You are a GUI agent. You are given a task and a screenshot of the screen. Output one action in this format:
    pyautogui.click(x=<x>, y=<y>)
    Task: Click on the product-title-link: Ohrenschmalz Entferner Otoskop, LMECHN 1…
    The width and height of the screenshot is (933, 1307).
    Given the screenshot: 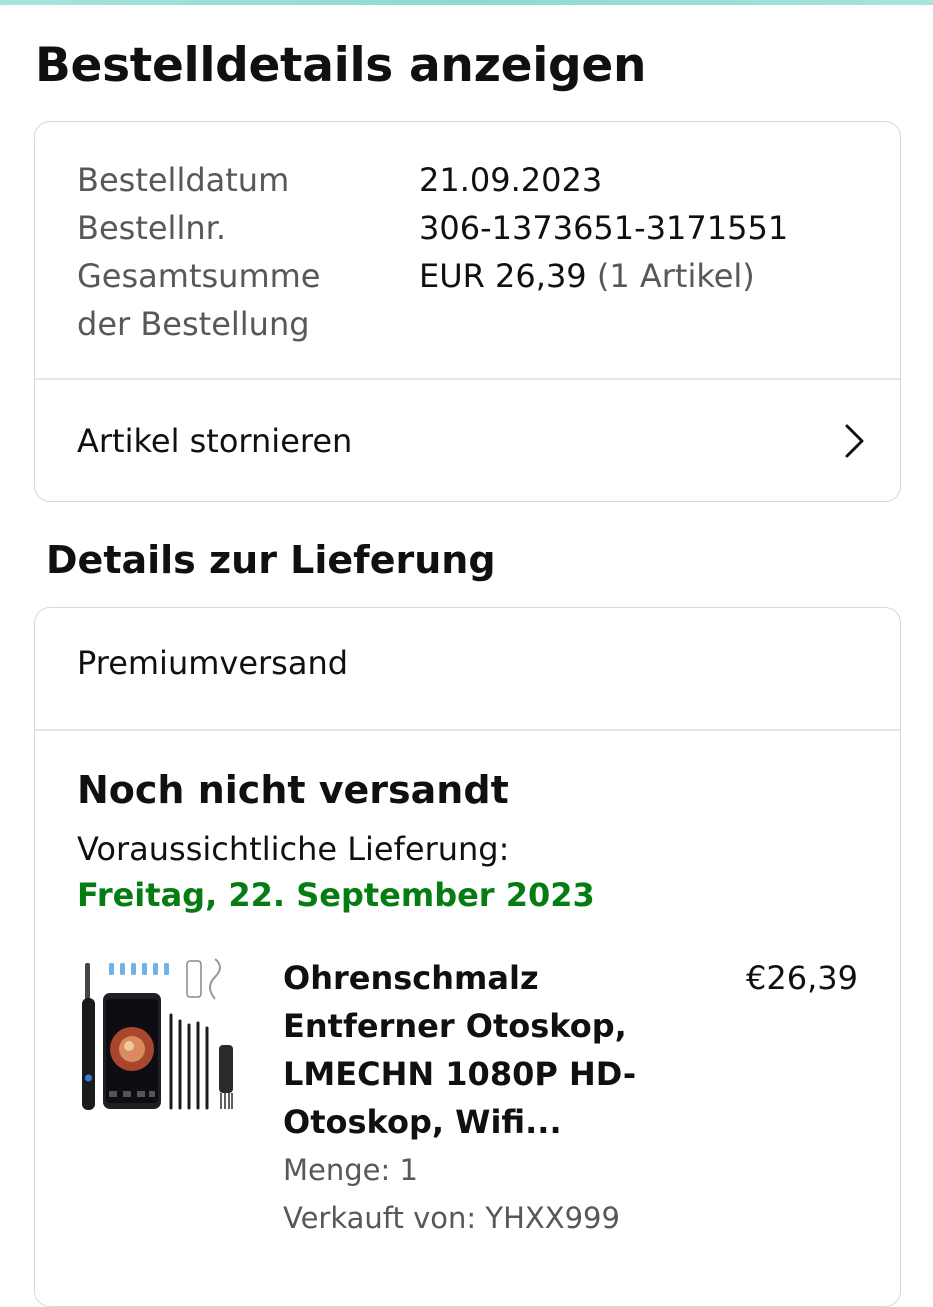 What is the action you would take?
    pyautogui.click(x=483, y=1050)
    